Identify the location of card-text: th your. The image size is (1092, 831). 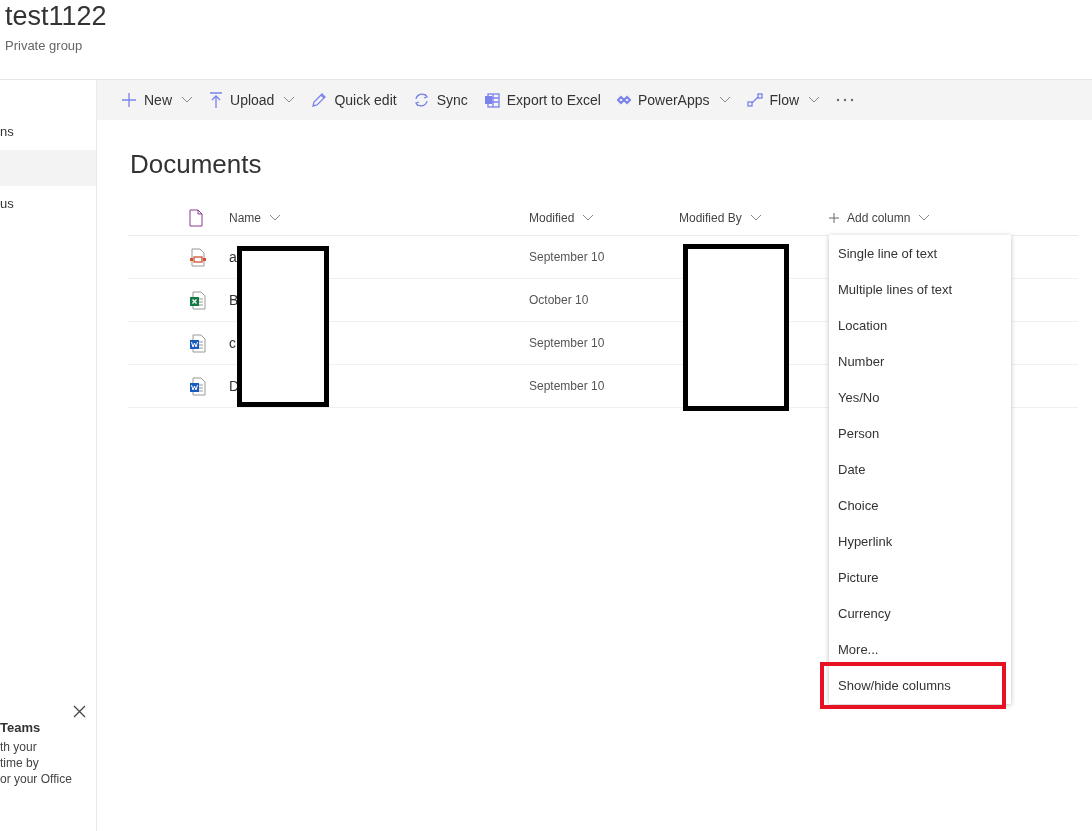
(18, 747).